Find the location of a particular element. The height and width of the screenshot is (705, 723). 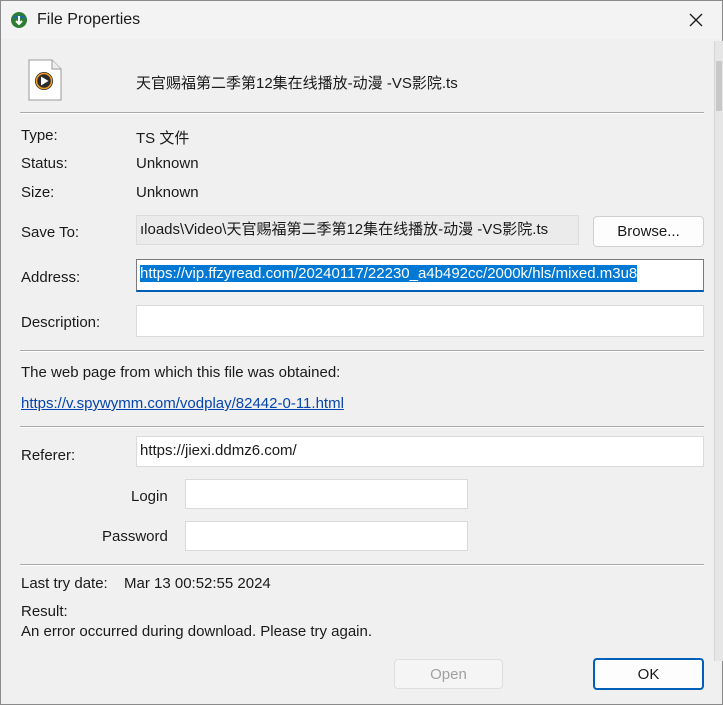

referer-value: https://jiexi.ddmz6.com/ is located at coordinates (218, 450).